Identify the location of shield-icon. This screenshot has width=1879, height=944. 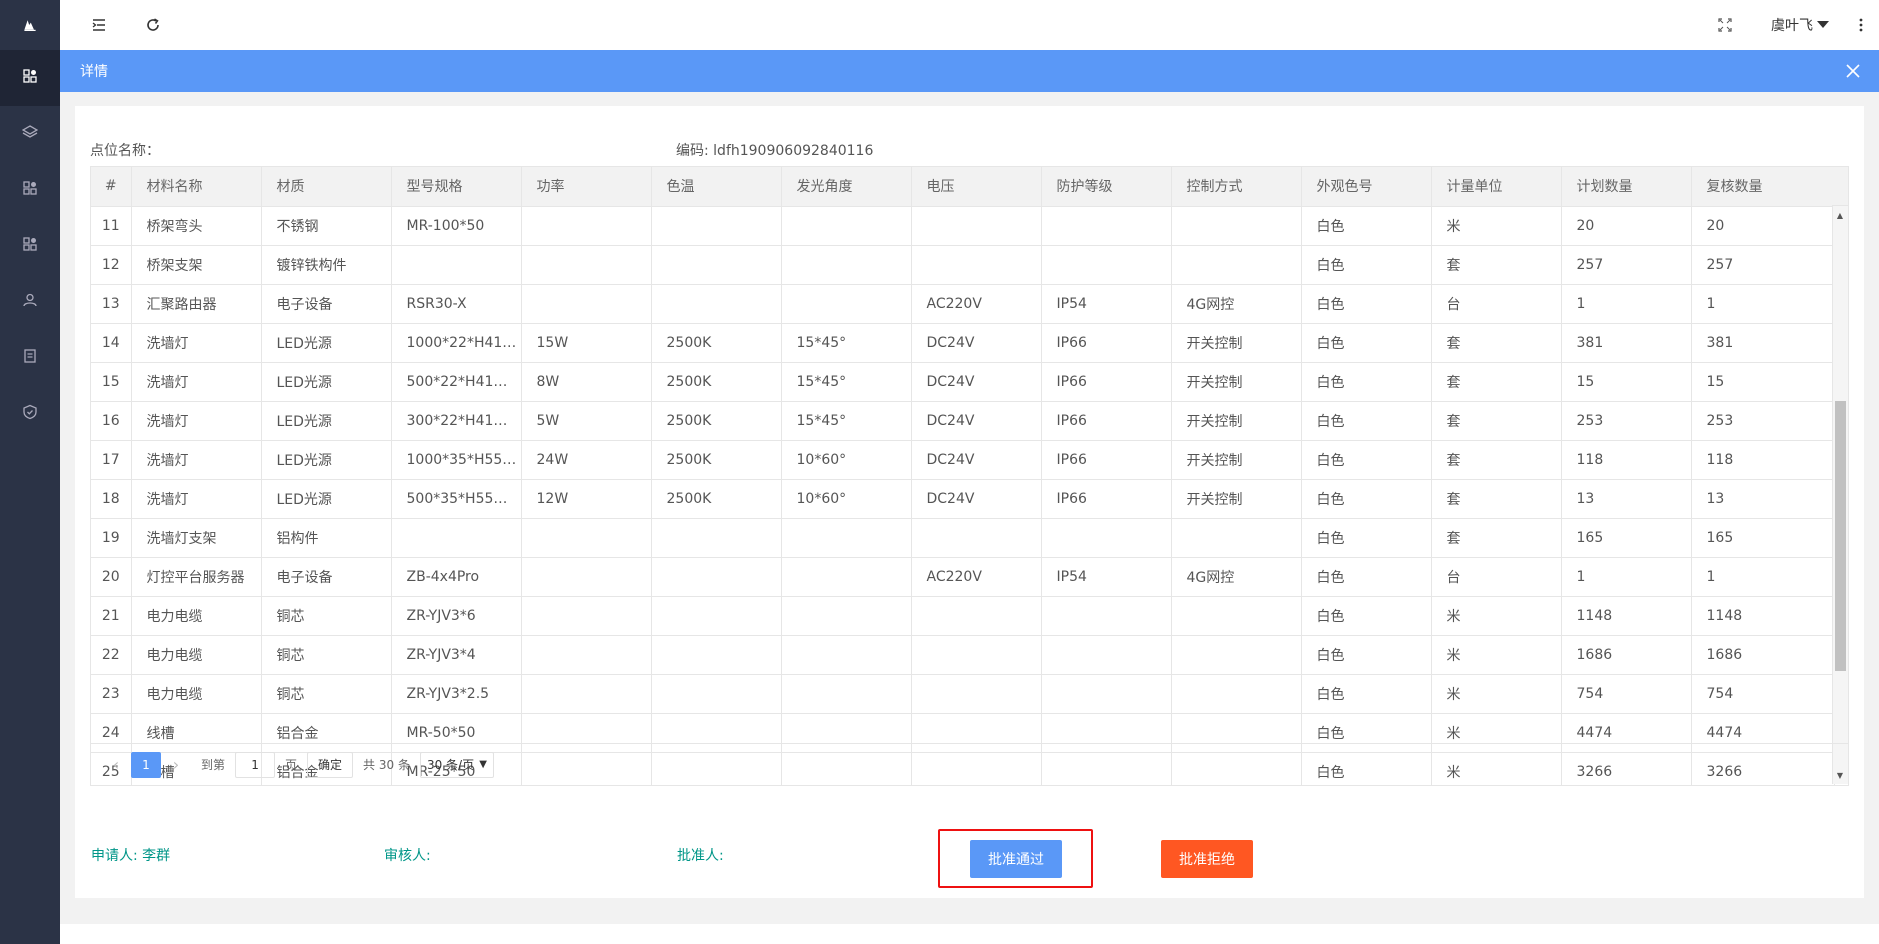
(30, 414).